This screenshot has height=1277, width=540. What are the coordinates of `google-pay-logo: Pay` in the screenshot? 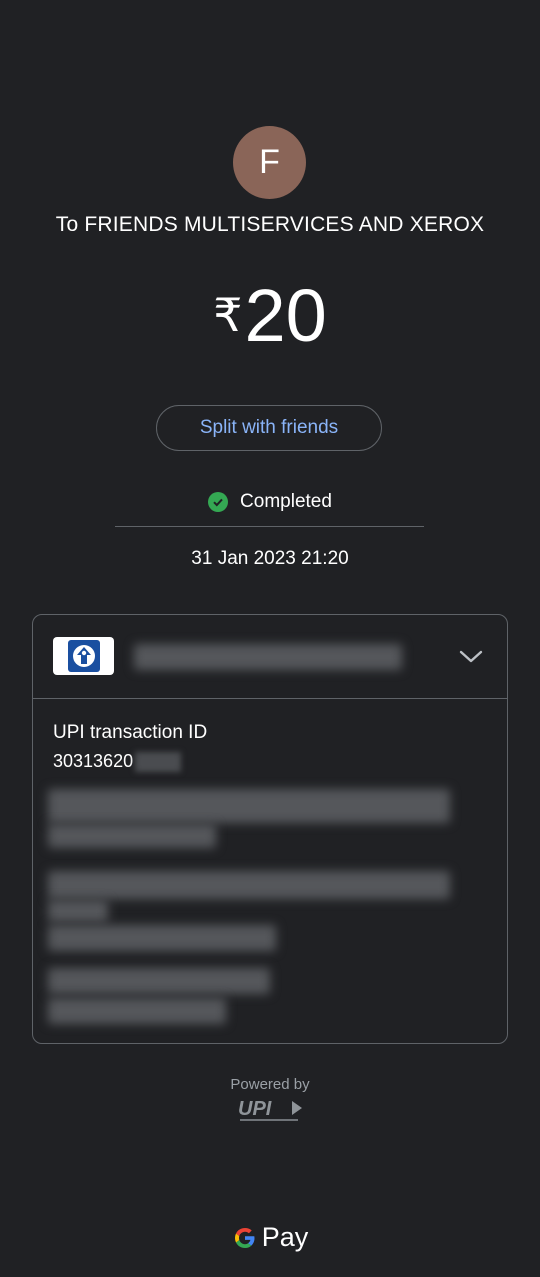 It's located at (270, 1237).